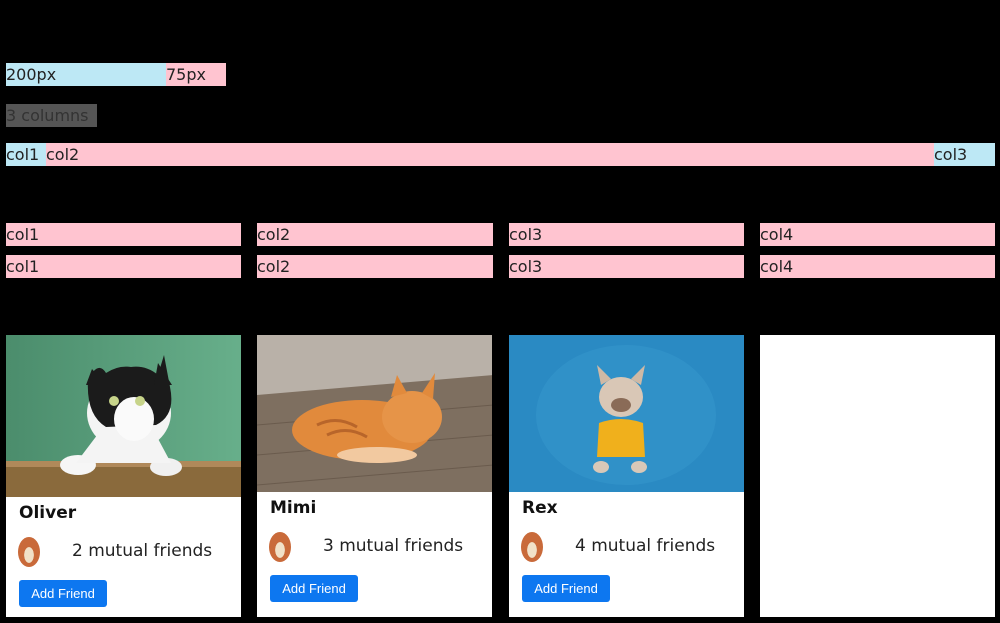 This screenshot has height=623, width=1000. Describe the element at coordinates (86, 74) in the screenshot. I see `col-200px: 200px` at that location.